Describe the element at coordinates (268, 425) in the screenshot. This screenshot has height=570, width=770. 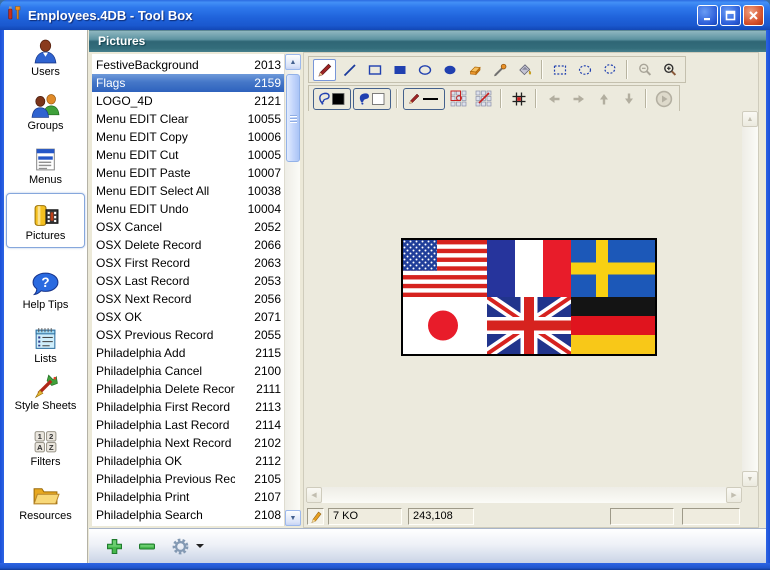
I see `picture-id: 2114` at that location.